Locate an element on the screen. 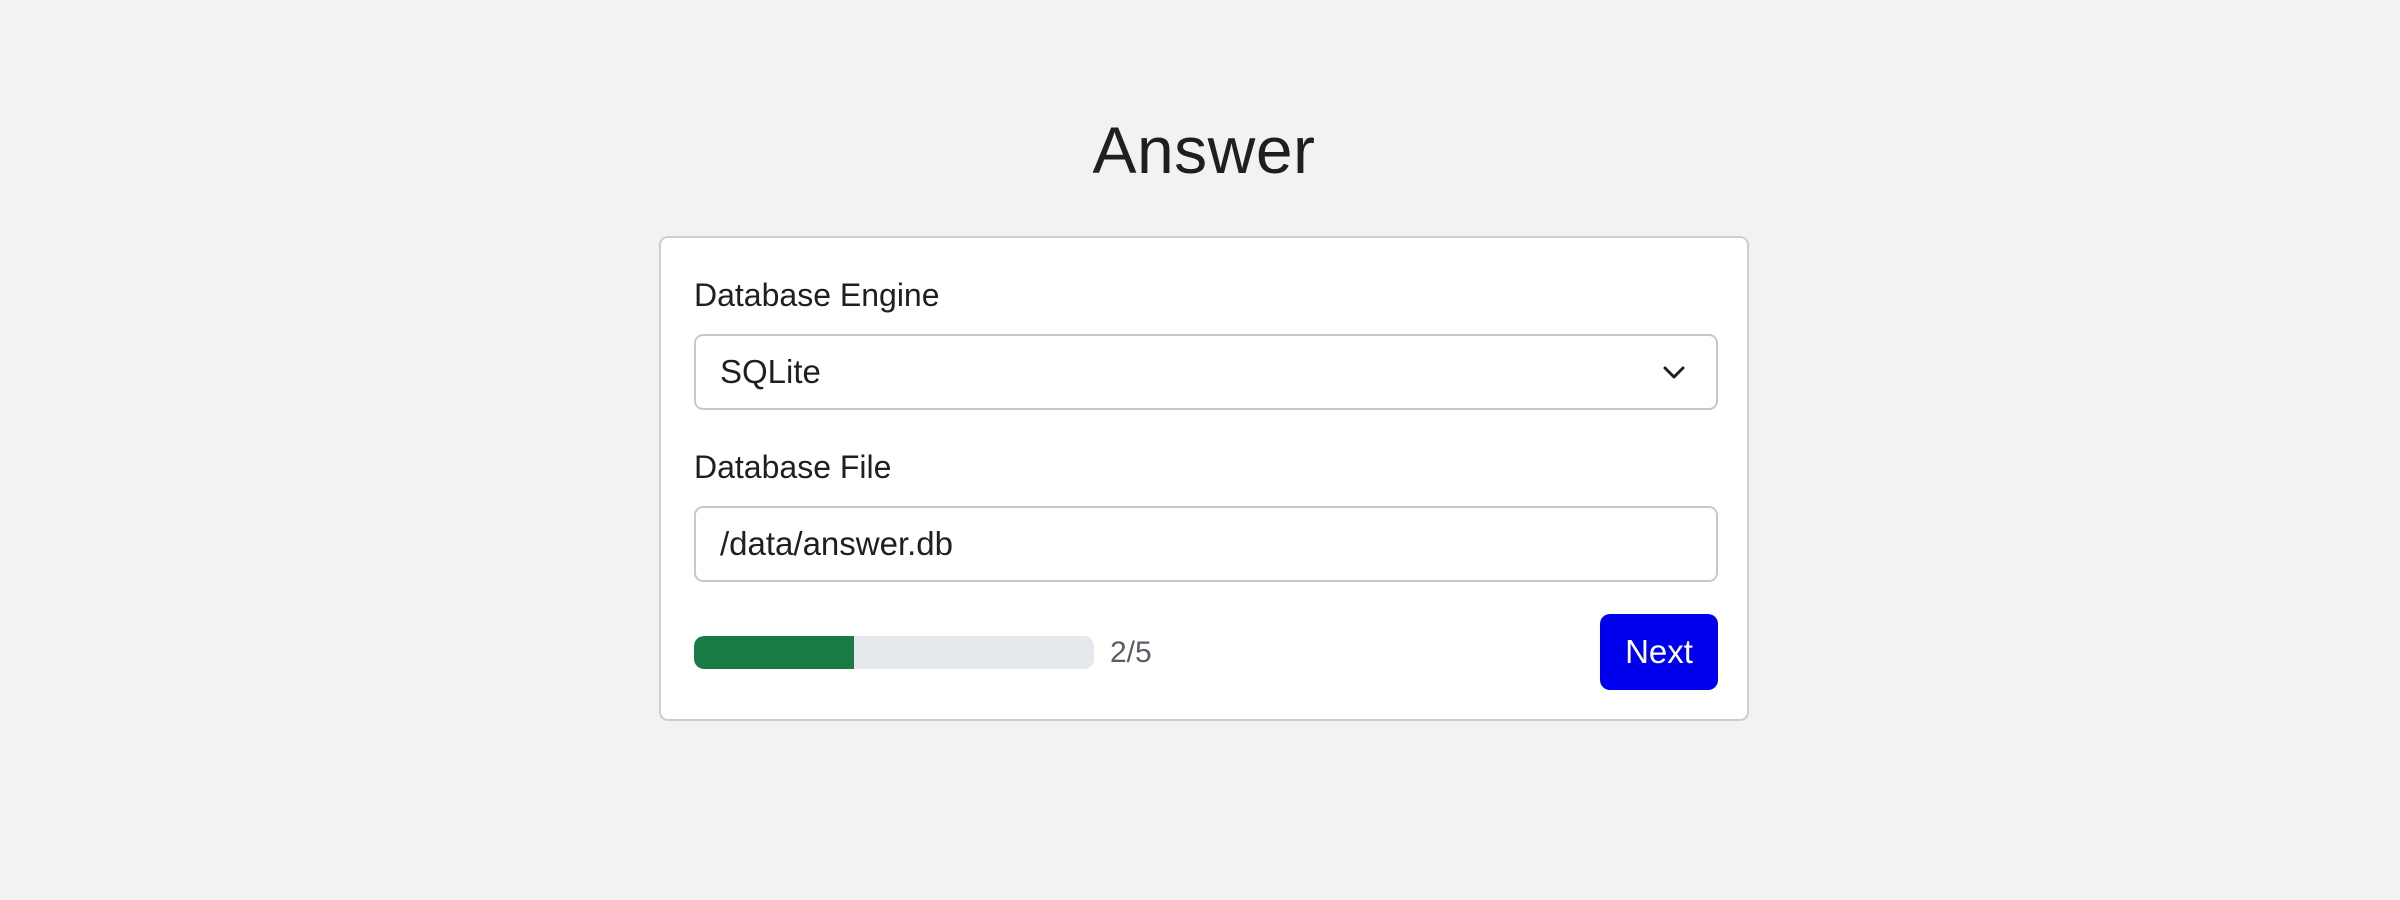 The width and height of the screenshot is (2400, 900). page-title: Answer is located at coordinates (1204, 150).